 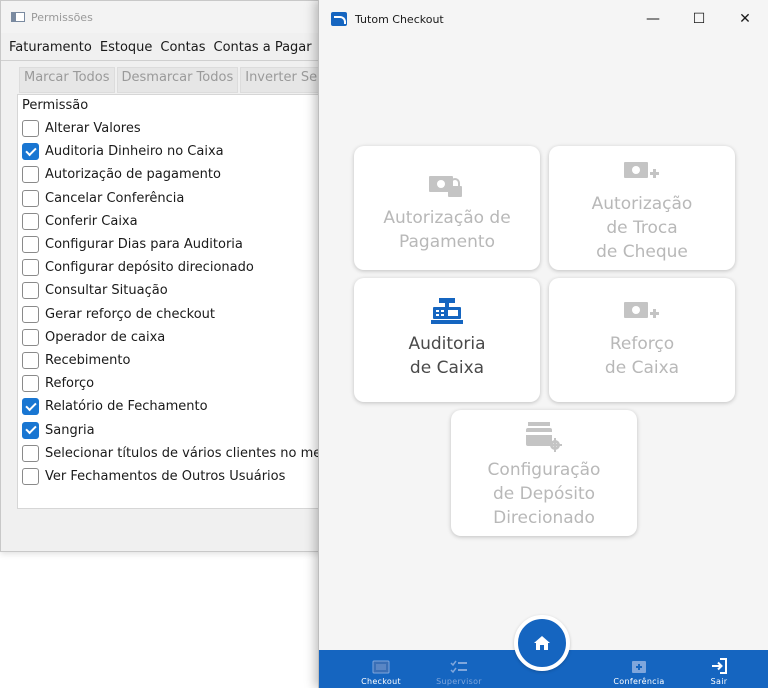 What do you see at coordinates (544, 494) in the screenshot?
I see `tile-configuracao-deposito-label: Configuração de Depósito Direcionado` at bounding box center [544, 494].